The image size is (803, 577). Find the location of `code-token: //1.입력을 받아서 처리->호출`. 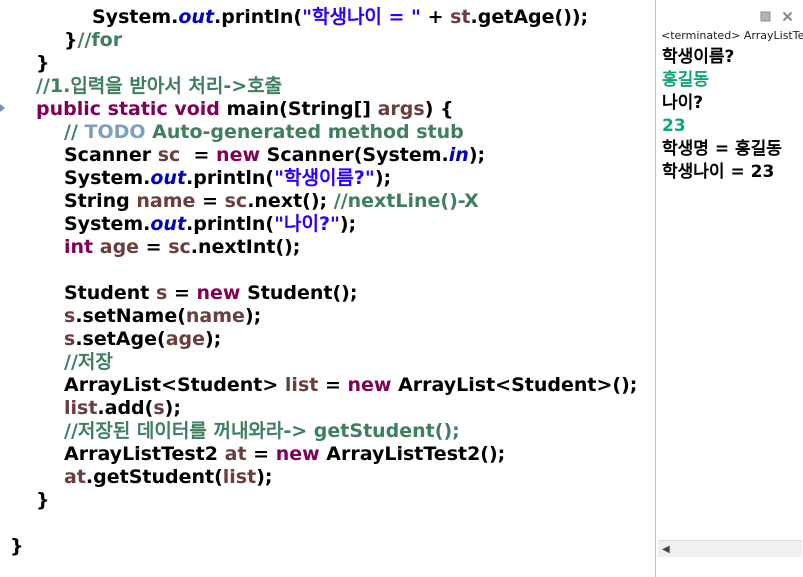

code-token: //1.입력을 받아서 처리->호출 is located at coordinates (159, 86).